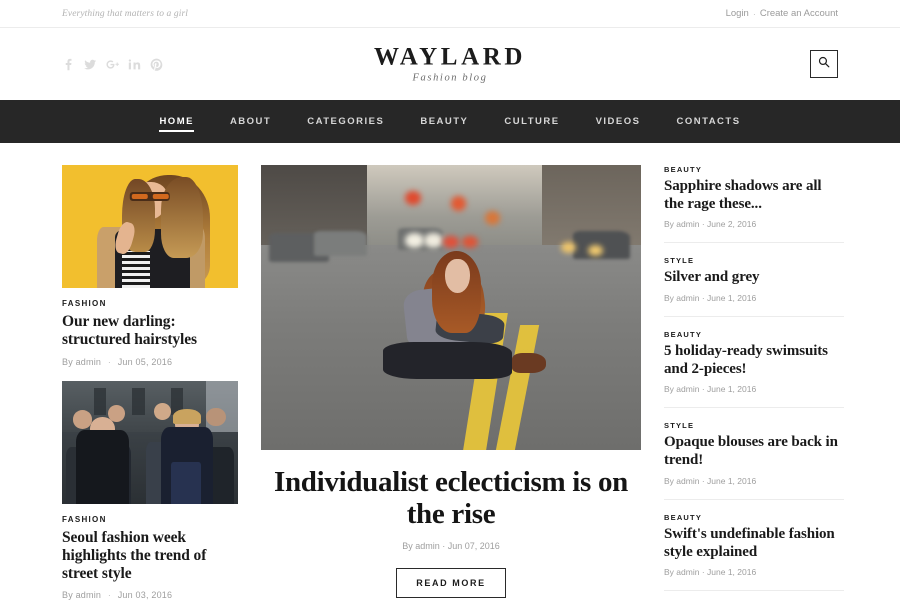  I want to click on featured-date: Jun 07, 2016, so click(473, 545).